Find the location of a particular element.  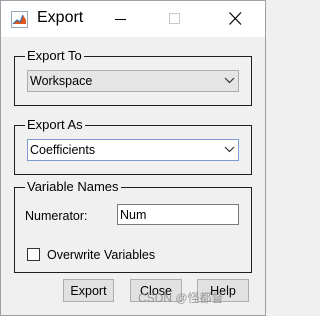

variable-names-label: Variable Names is located at coordinates (73, 187).